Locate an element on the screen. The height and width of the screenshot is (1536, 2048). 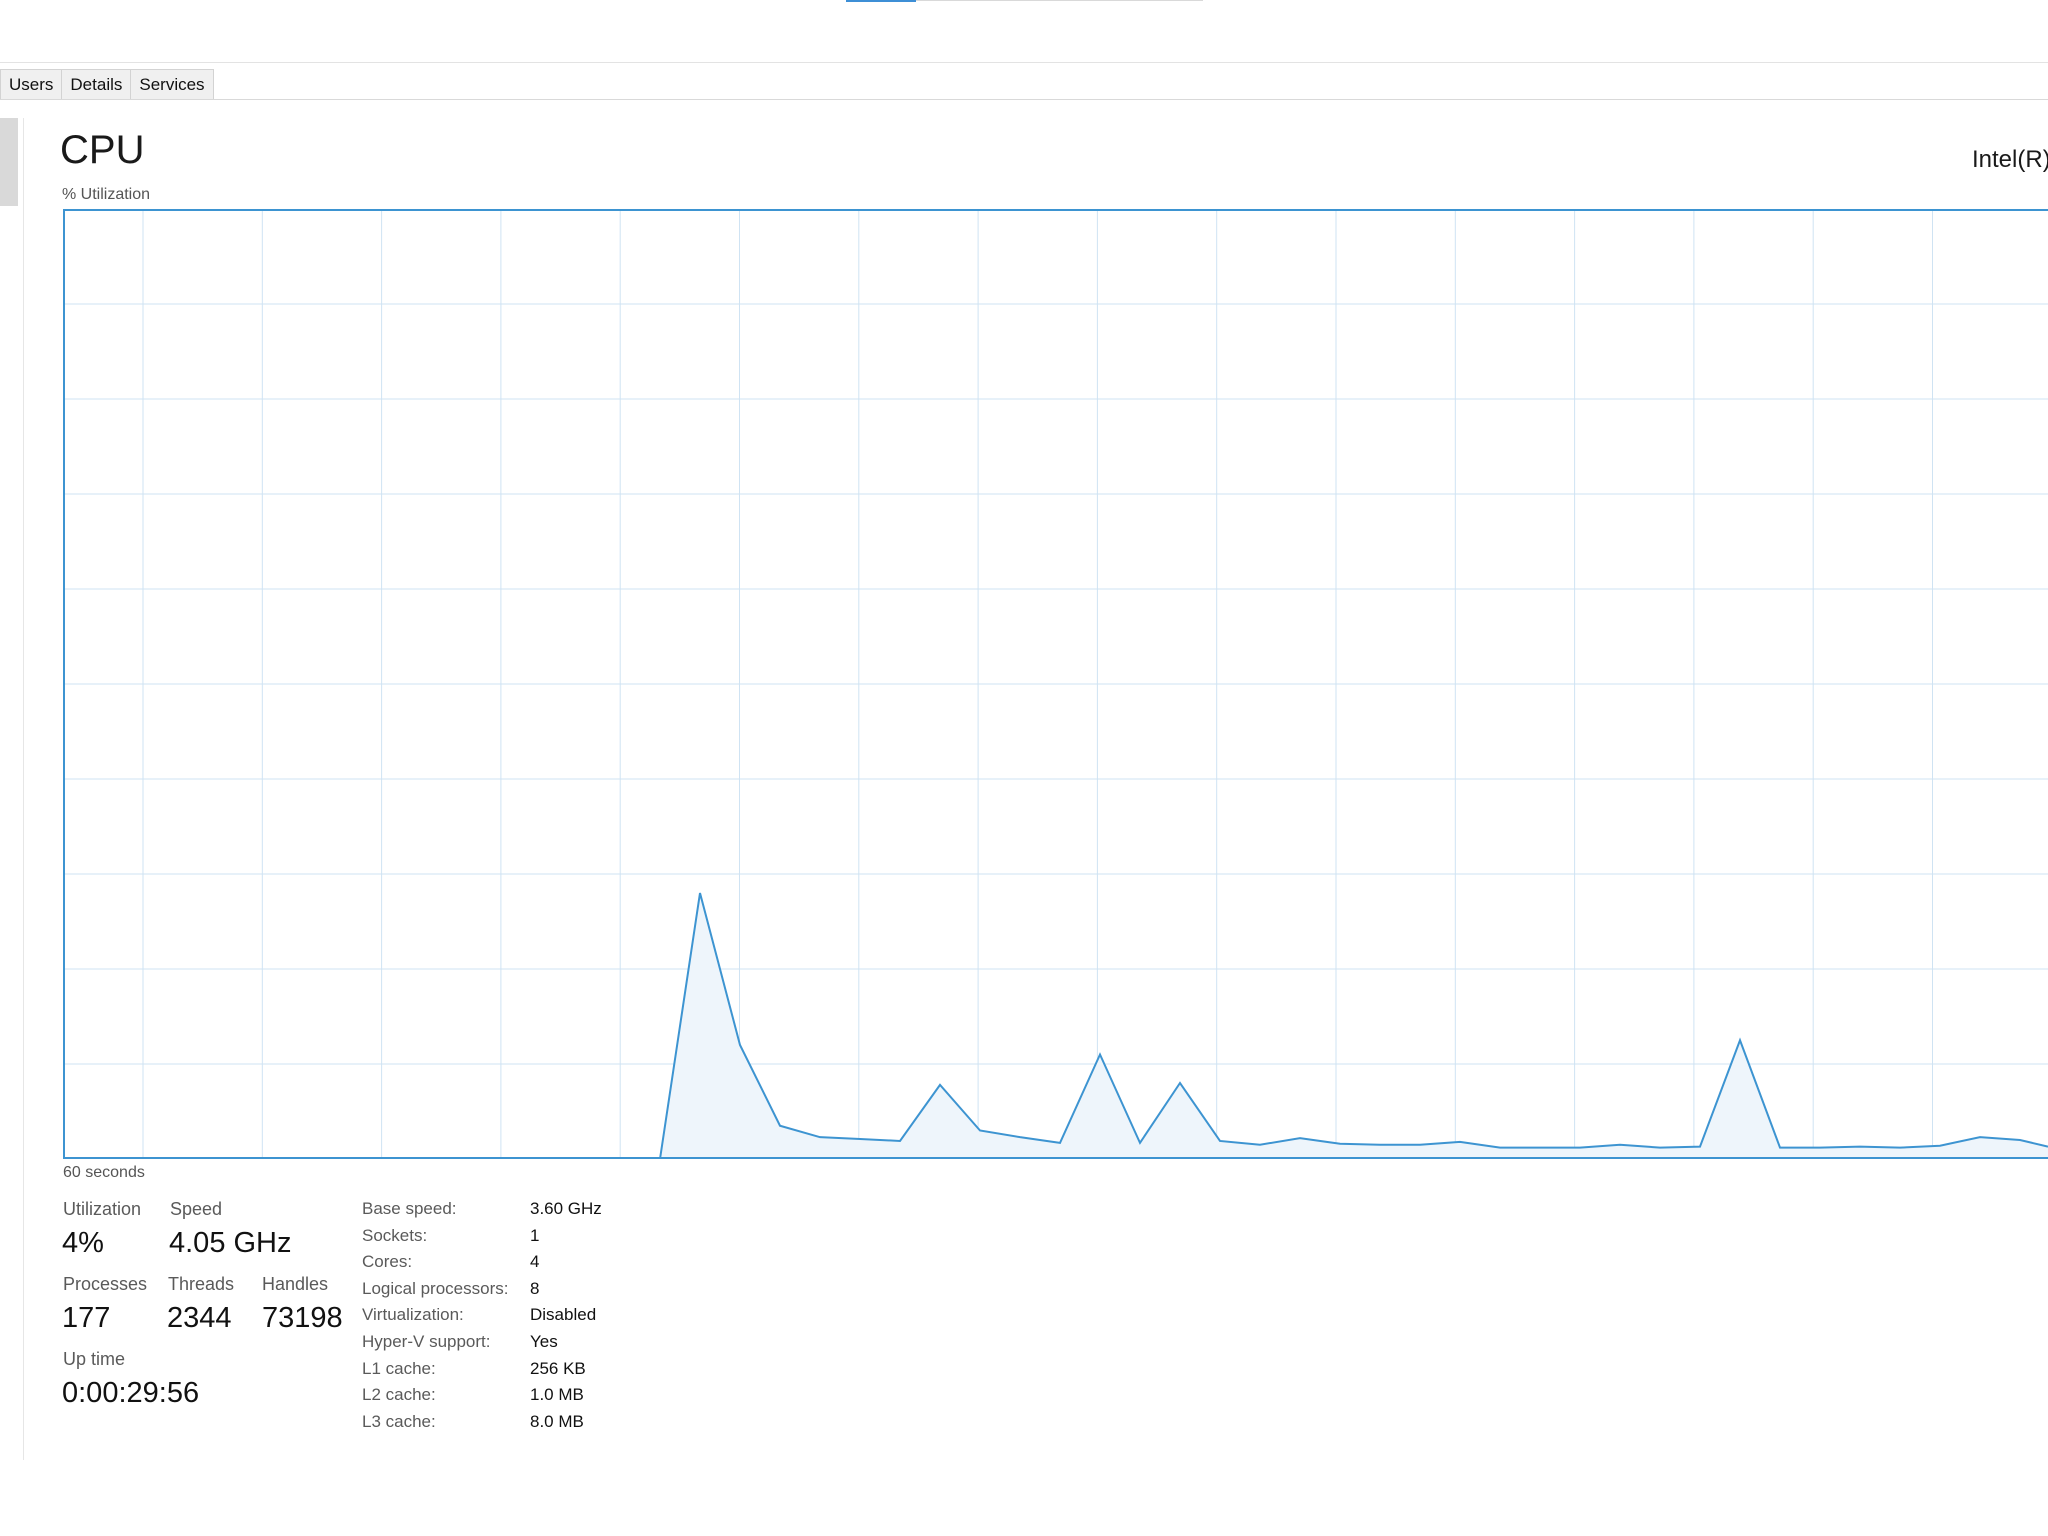
tab-users: Users is located at coordinates (31, 84).